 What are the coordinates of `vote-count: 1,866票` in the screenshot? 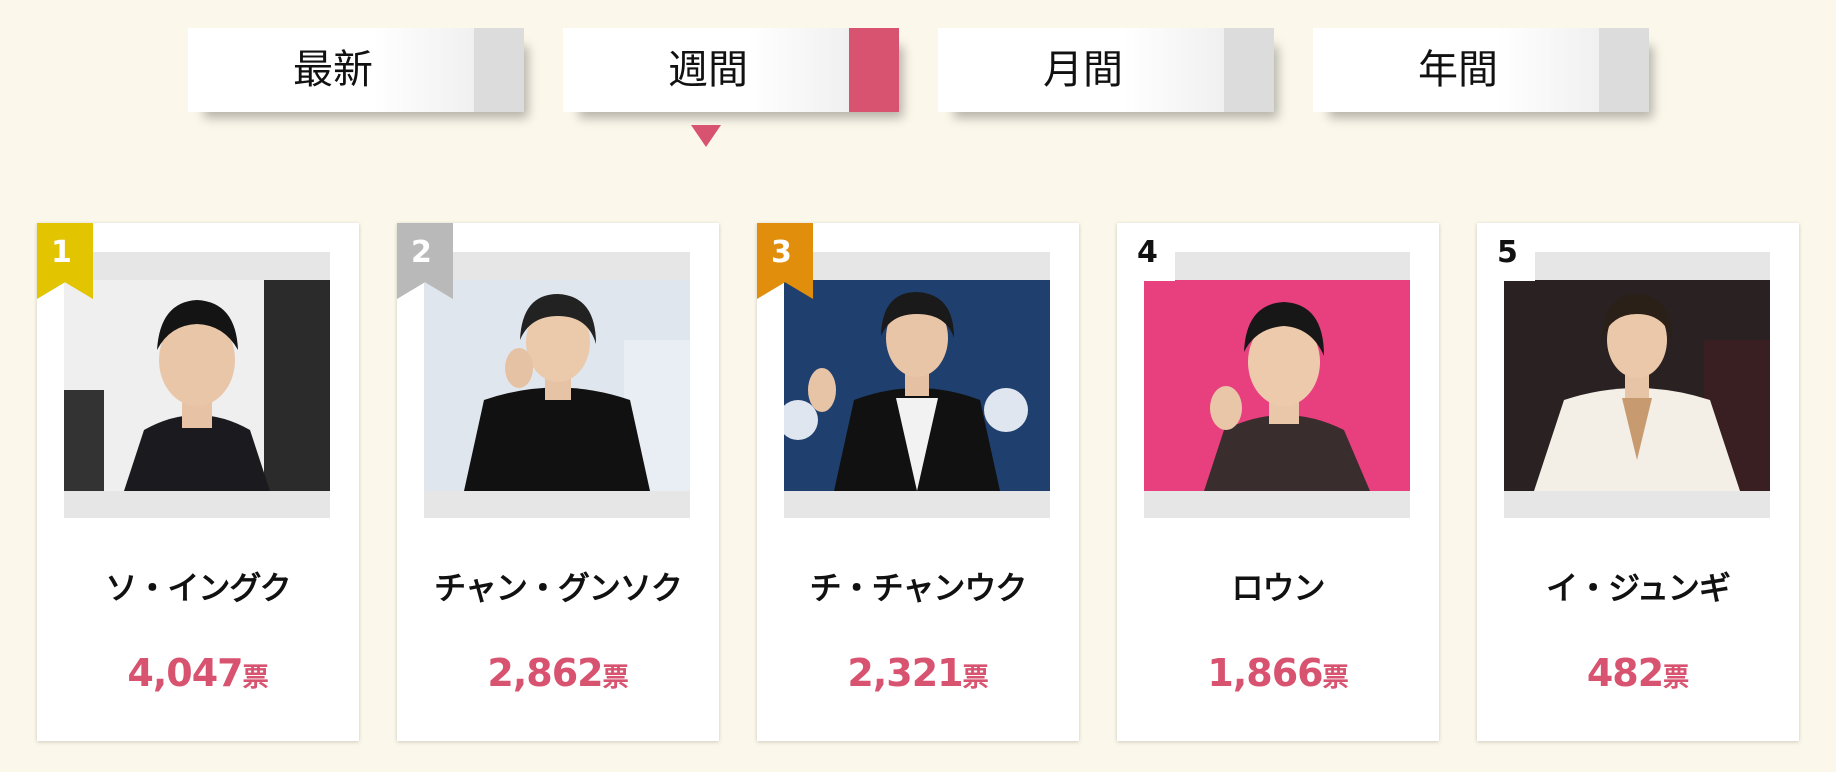 It's located at (1278, 673).